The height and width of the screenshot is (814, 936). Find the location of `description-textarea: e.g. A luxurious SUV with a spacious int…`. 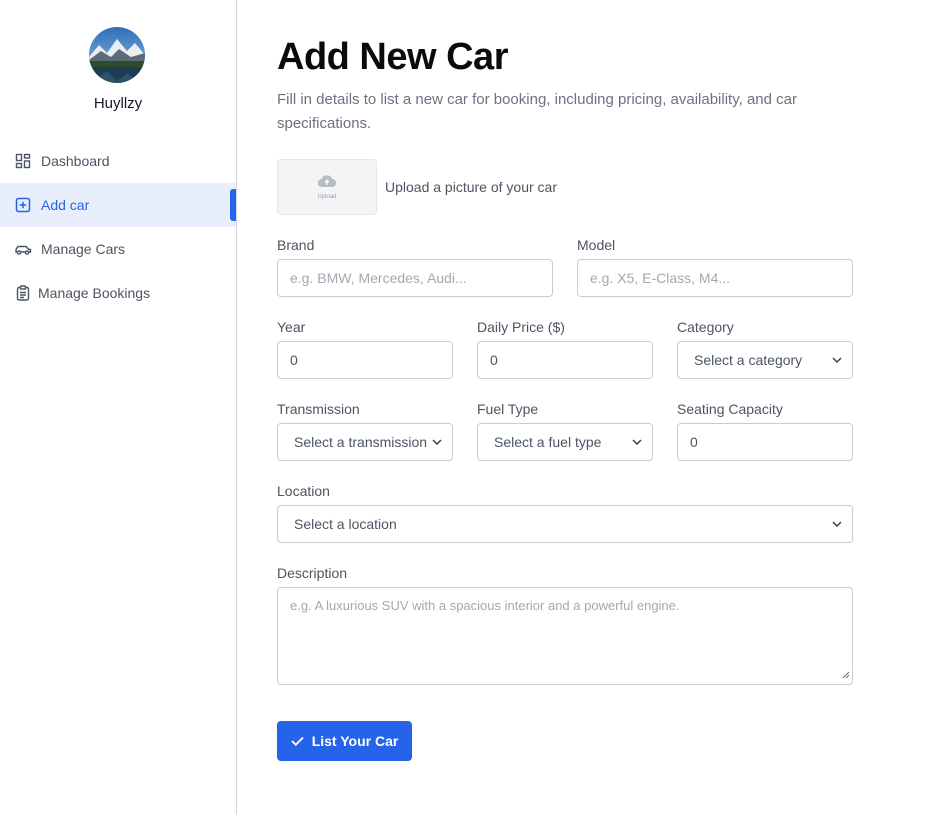

description-textarea: e.g. A luxurious SUV with a spacious int… is located at coordinates (565, 636).